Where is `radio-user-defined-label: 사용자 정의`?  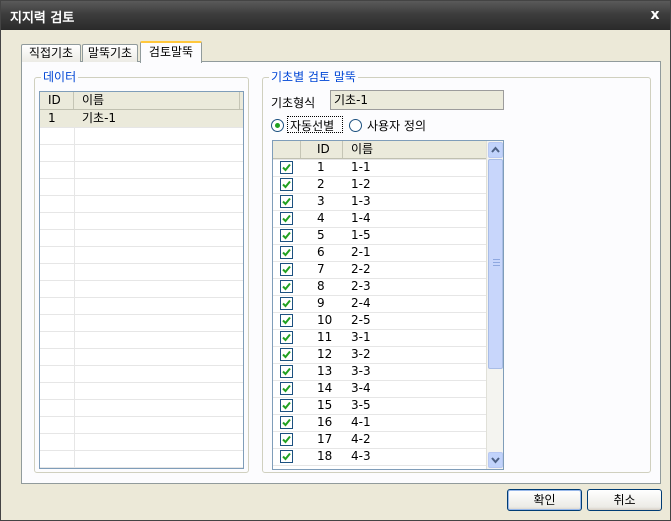 radio-user-defined-label: 사용자 정의 is located at coordinates (396, 125).